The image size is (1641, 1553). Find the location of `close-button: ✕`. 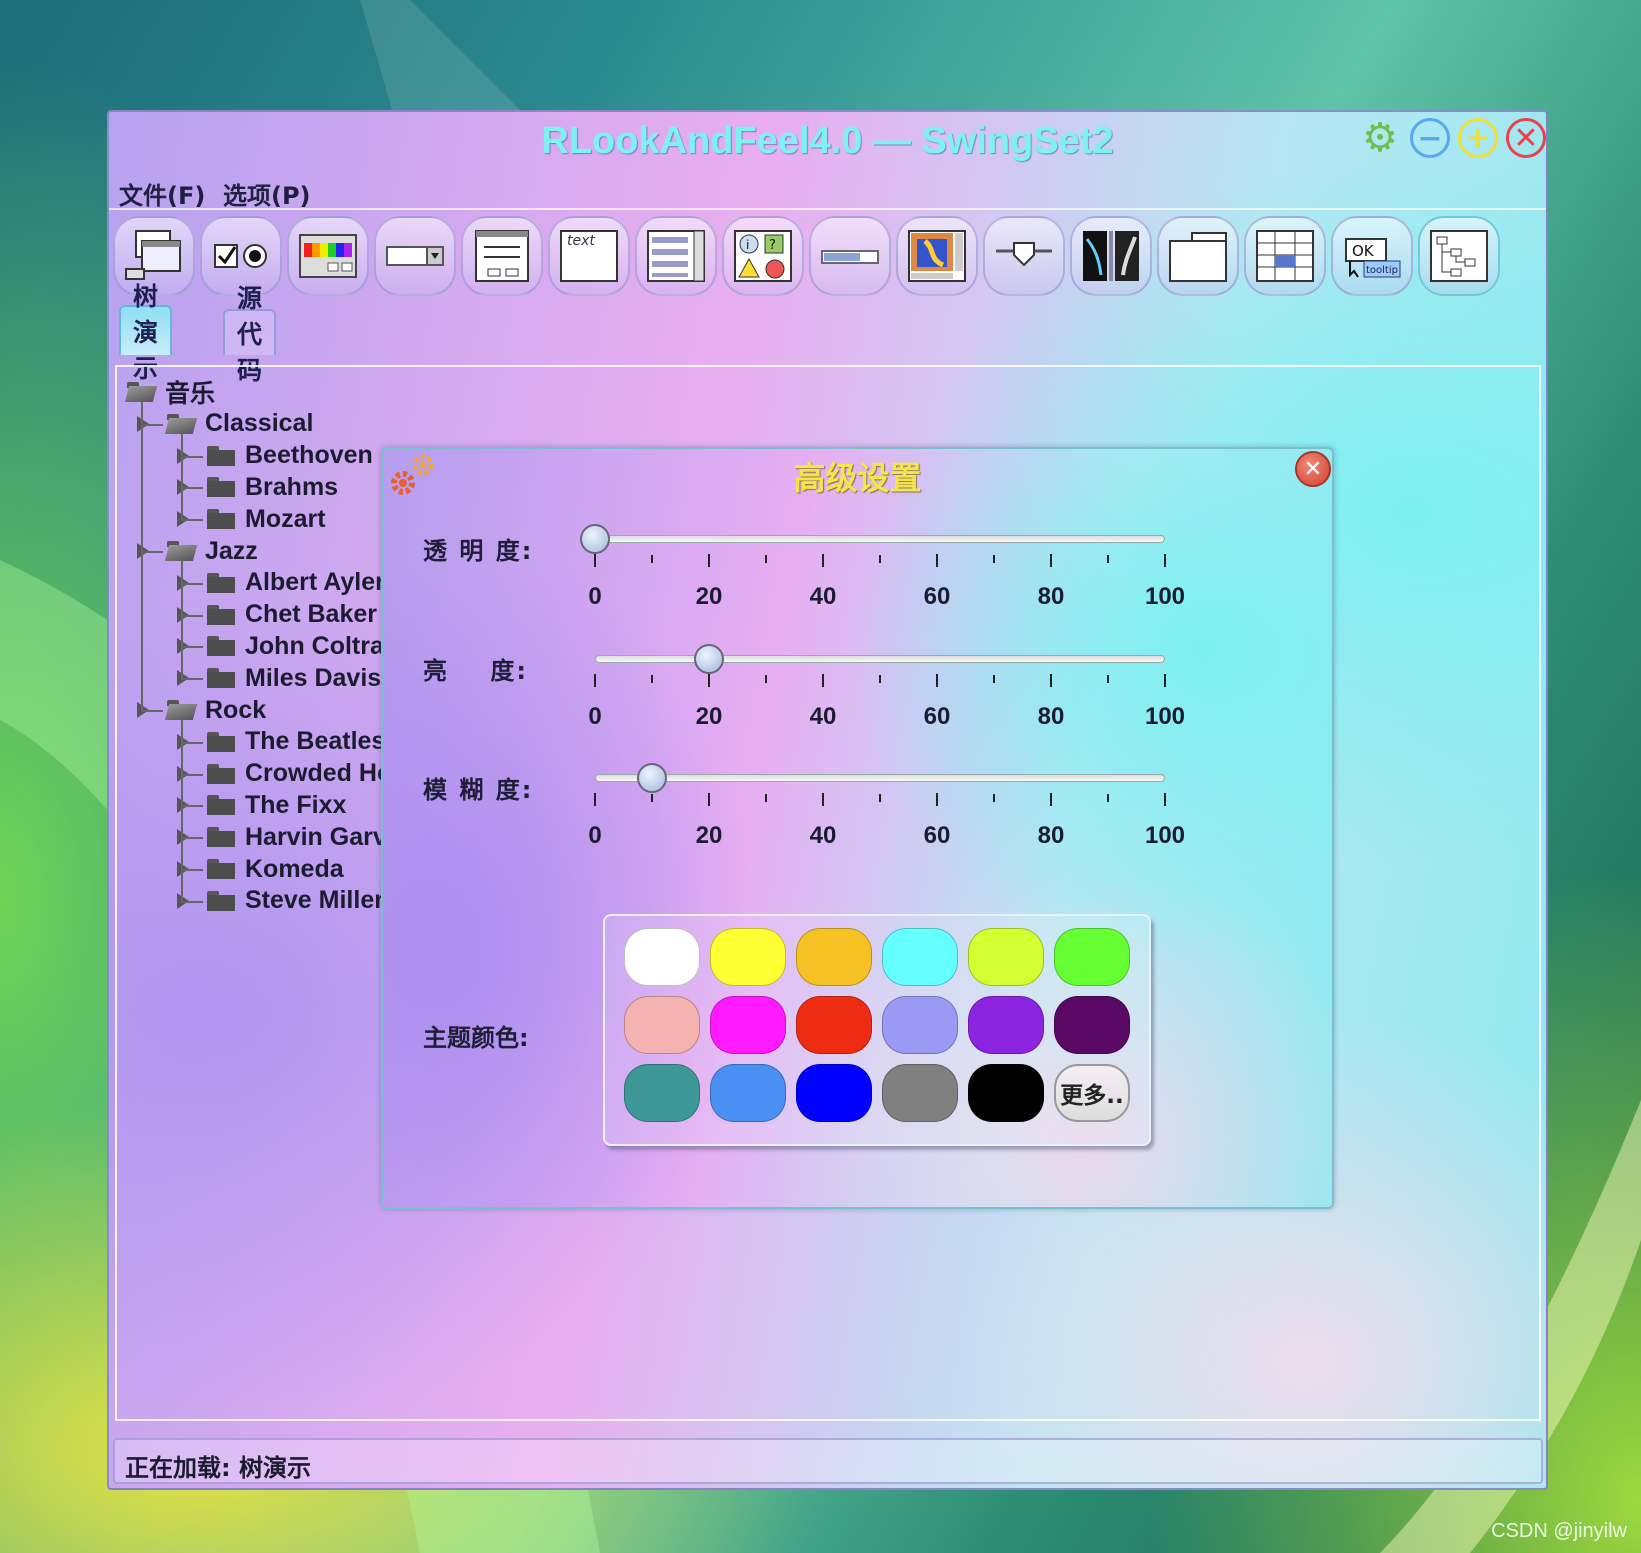

close-button: ✕ is located at coordinates (1526, 138).